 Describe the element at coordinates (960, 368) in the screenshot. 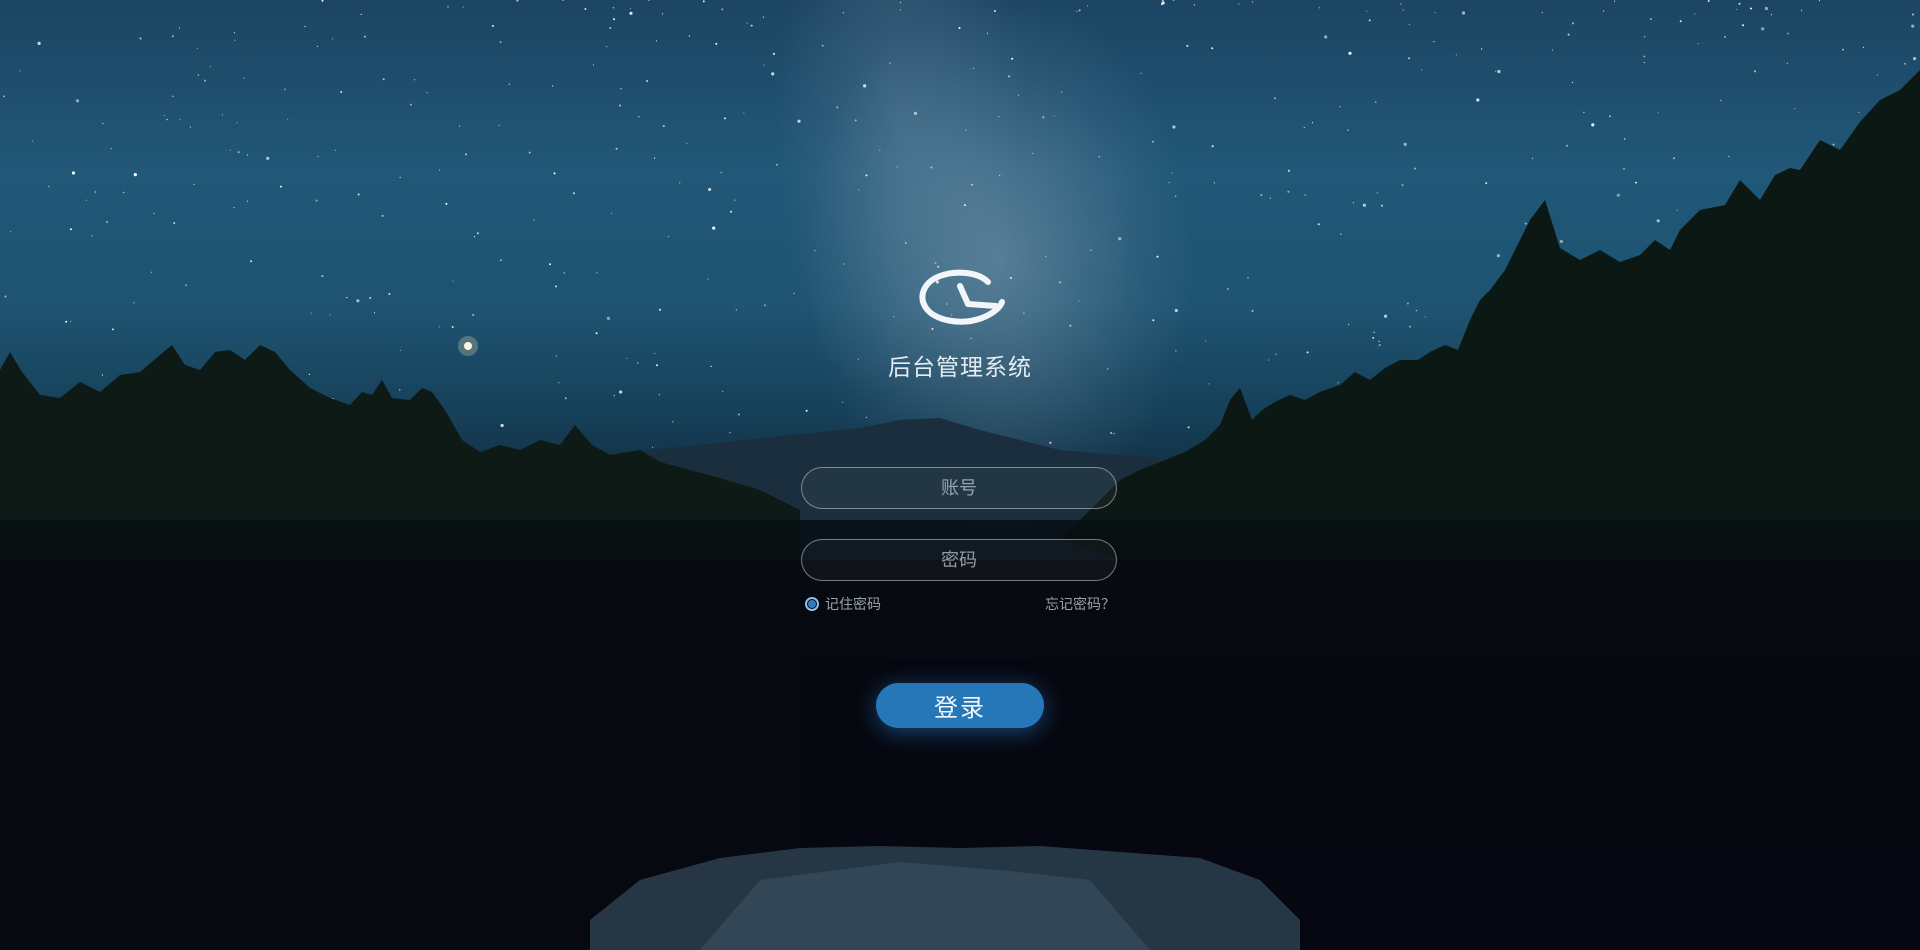

I see `app-title: 后台管理系统` at that location.